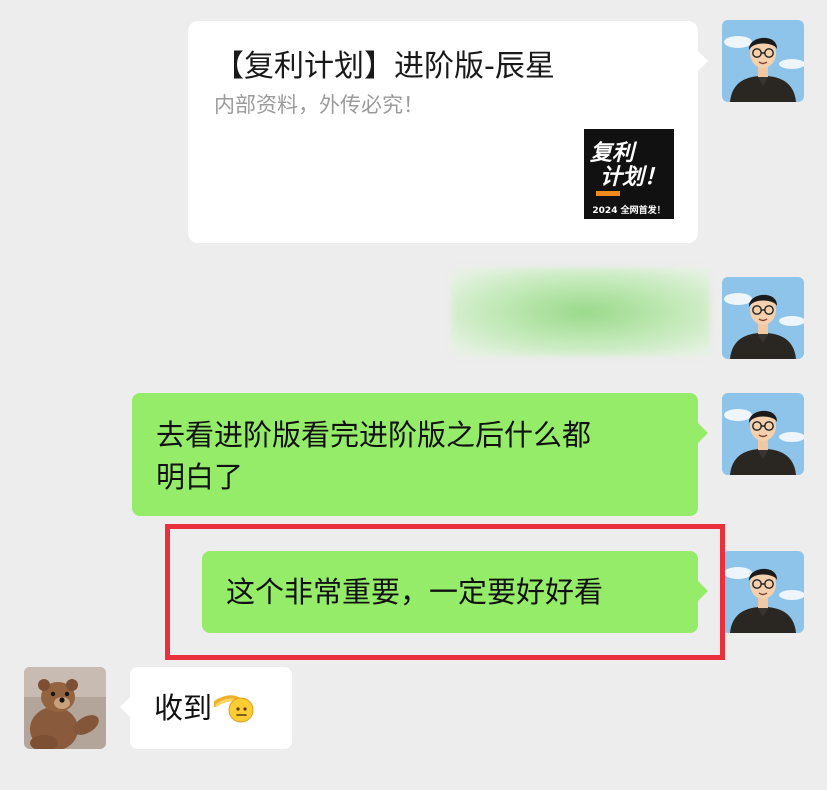 Image resolution: width=827 pixels, height=790 pixels. Describe the element at coordinates (384, 66) in the screenshot. I see `link-card-title: 【复利计划】进阶版-辰星` at that location.